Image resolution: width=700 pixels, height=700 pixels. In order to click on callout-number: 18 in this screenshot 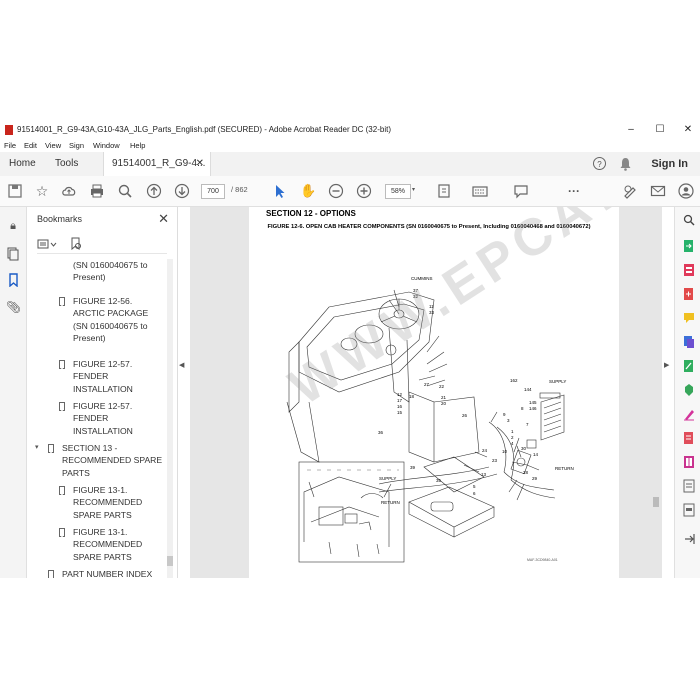, I will do `click(412, 396)`.